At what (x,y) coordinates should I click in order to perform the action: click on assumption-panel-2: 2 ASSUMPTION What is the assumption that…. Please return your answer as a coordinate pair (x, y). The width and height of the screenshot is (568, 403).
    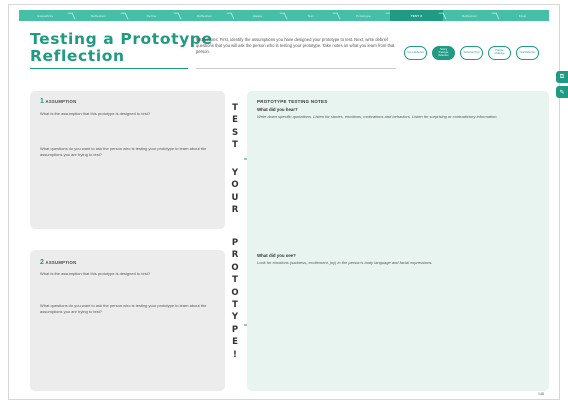
    Looking at the image, I should click on (127, 320).